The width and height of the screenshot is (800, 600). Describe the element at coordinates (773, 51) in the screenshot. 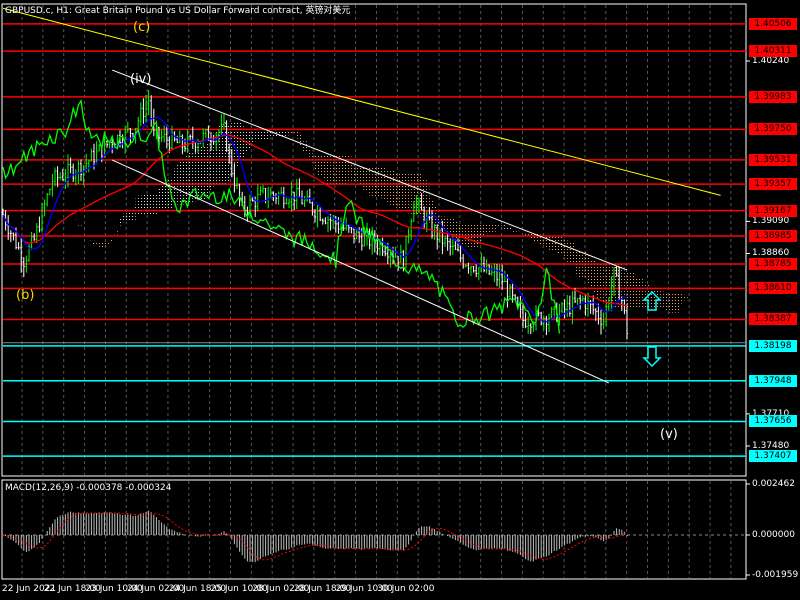

I see `resistance-level-label: 1.40311` at that location.